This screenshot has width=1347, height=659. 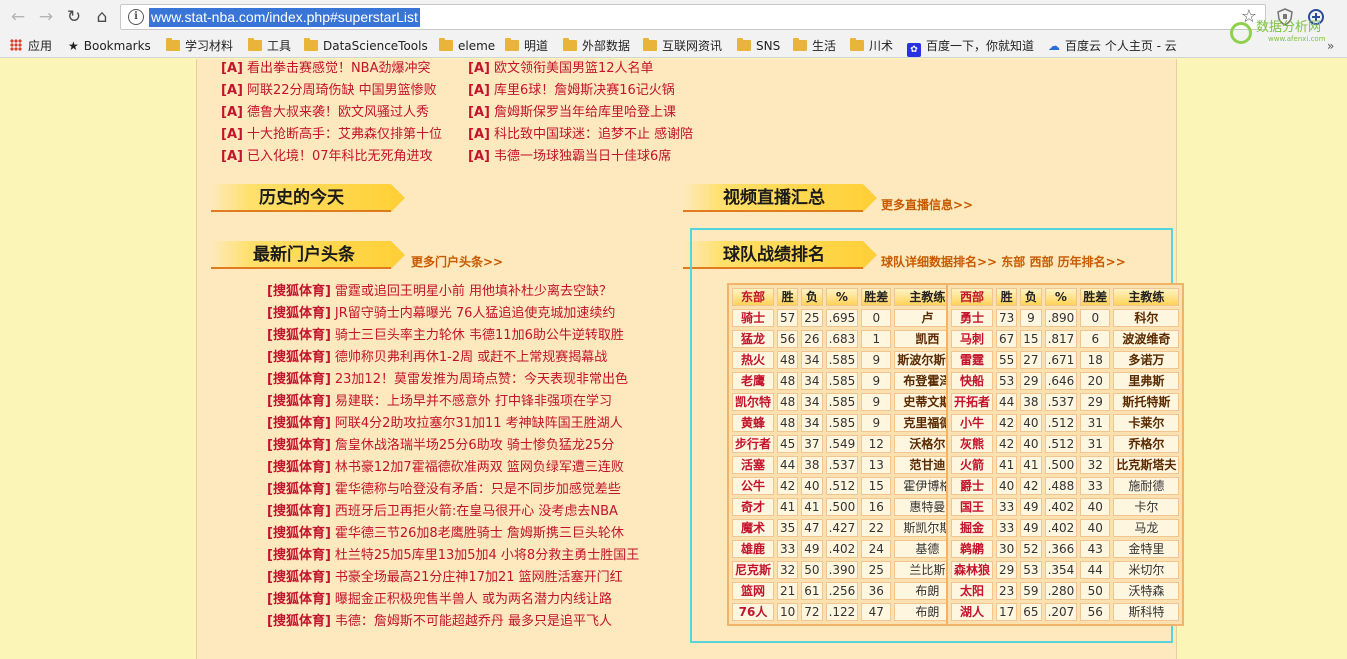 I want to click on coach-link: 米切尔, so click(x=1146, y=570).